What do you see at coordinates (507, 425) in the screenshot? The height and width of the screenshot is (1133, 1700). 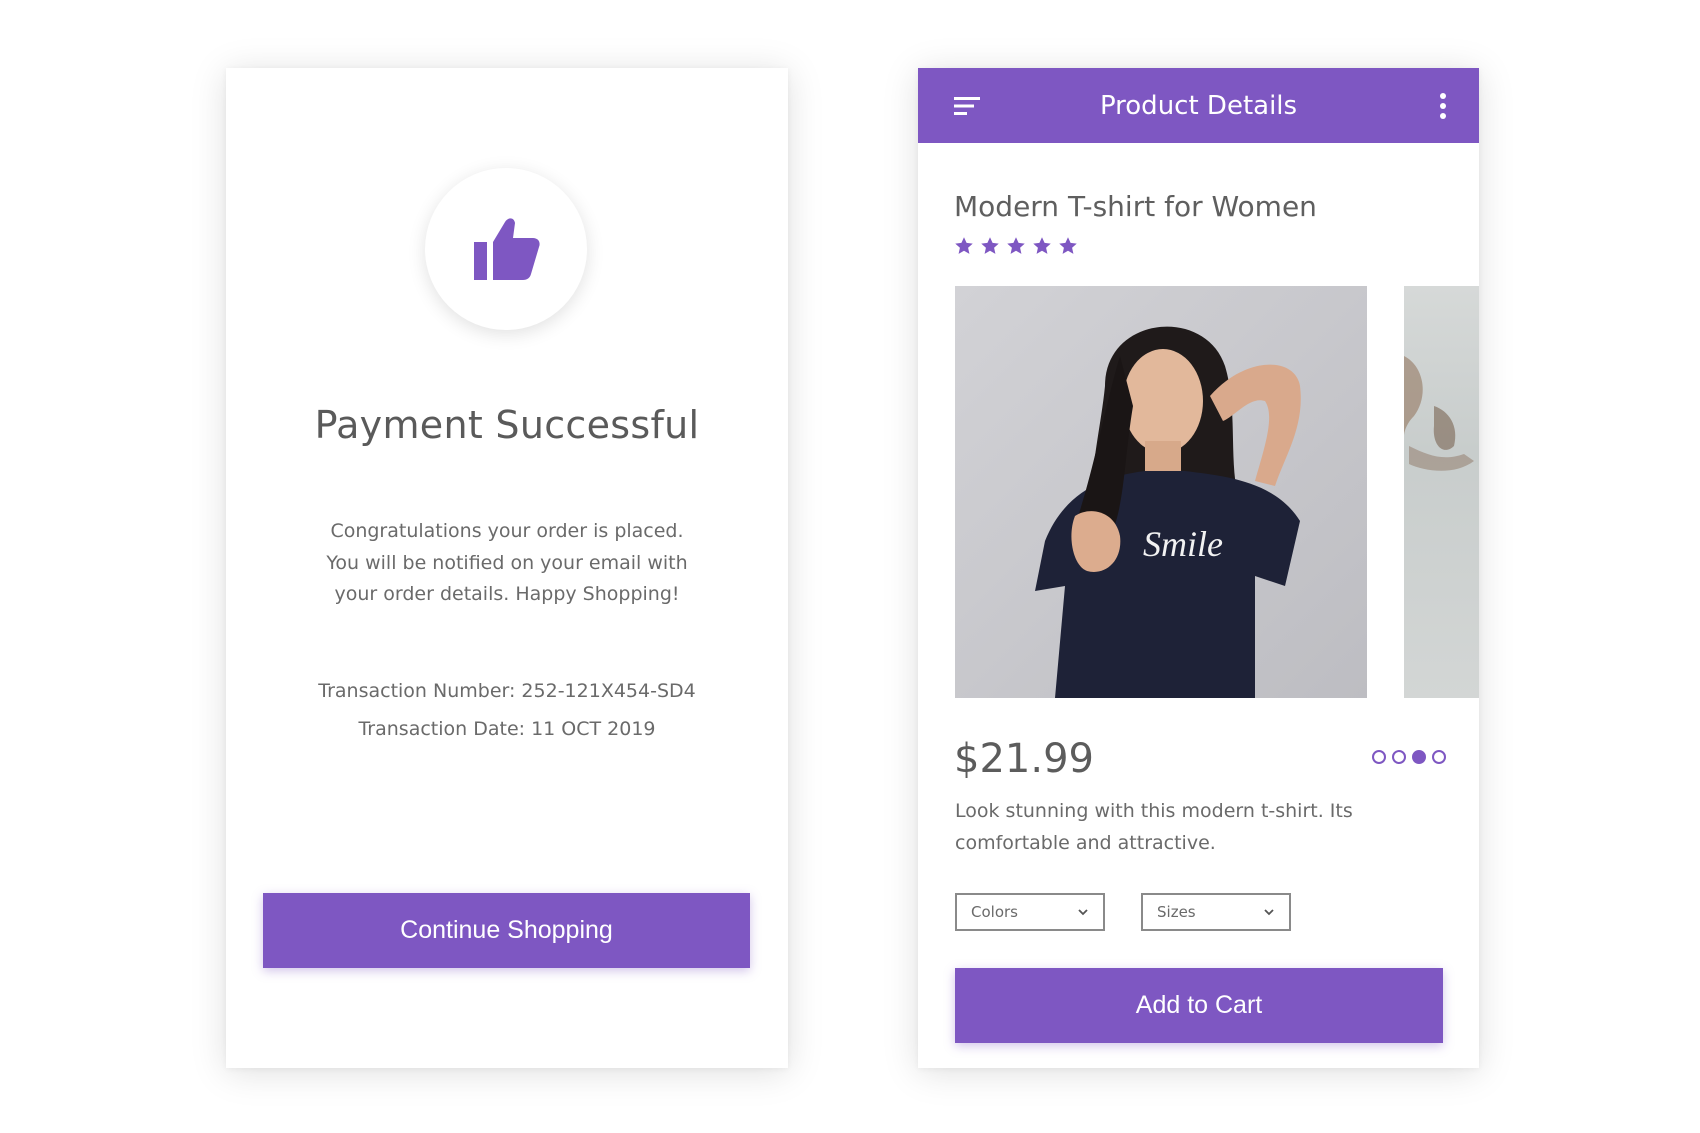 I see `payment-title: Payment Successful` at bounding box center [507, 425].